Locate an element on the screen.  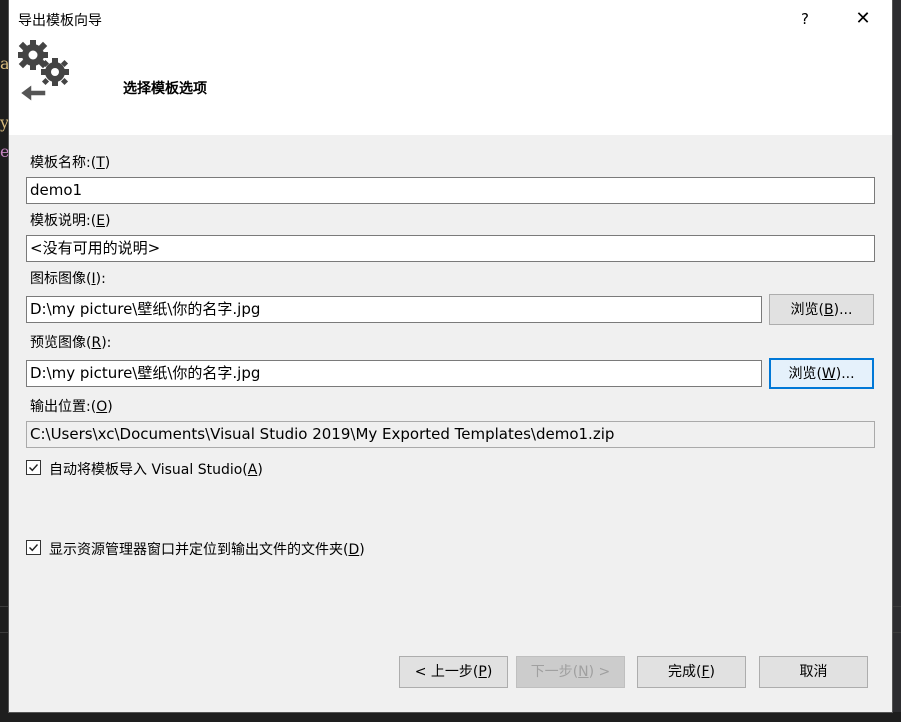
ide-background-right is located at coordinates (896, 361).